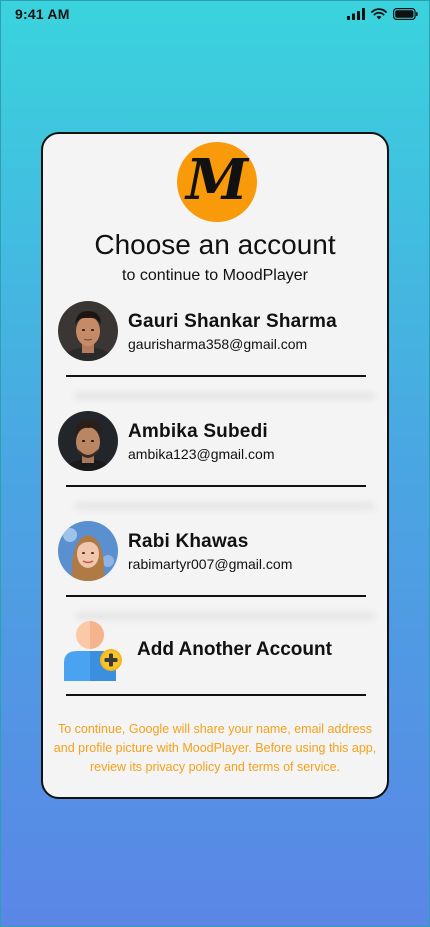 The image size is (430, 927). Describe the element at coordinates (215, 14) in the screenshot. I see `status-bar: 9:41 AM` at that location.